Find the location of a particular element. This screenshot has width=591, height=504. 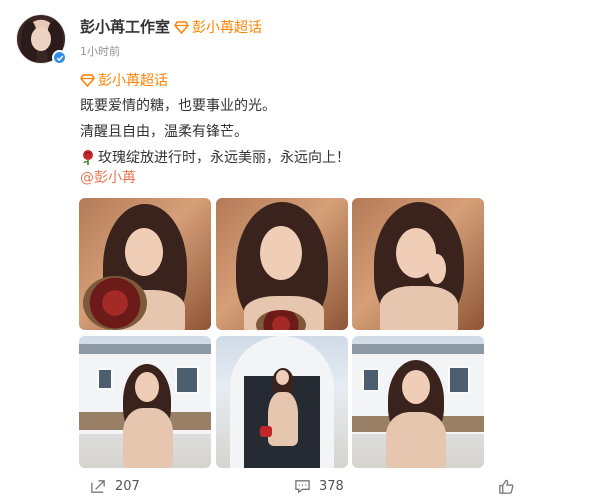

post-text-line-3-label: 玫瑰绽放进行时，永远美丽，永远向上！ is located at coordinates (224, 158).